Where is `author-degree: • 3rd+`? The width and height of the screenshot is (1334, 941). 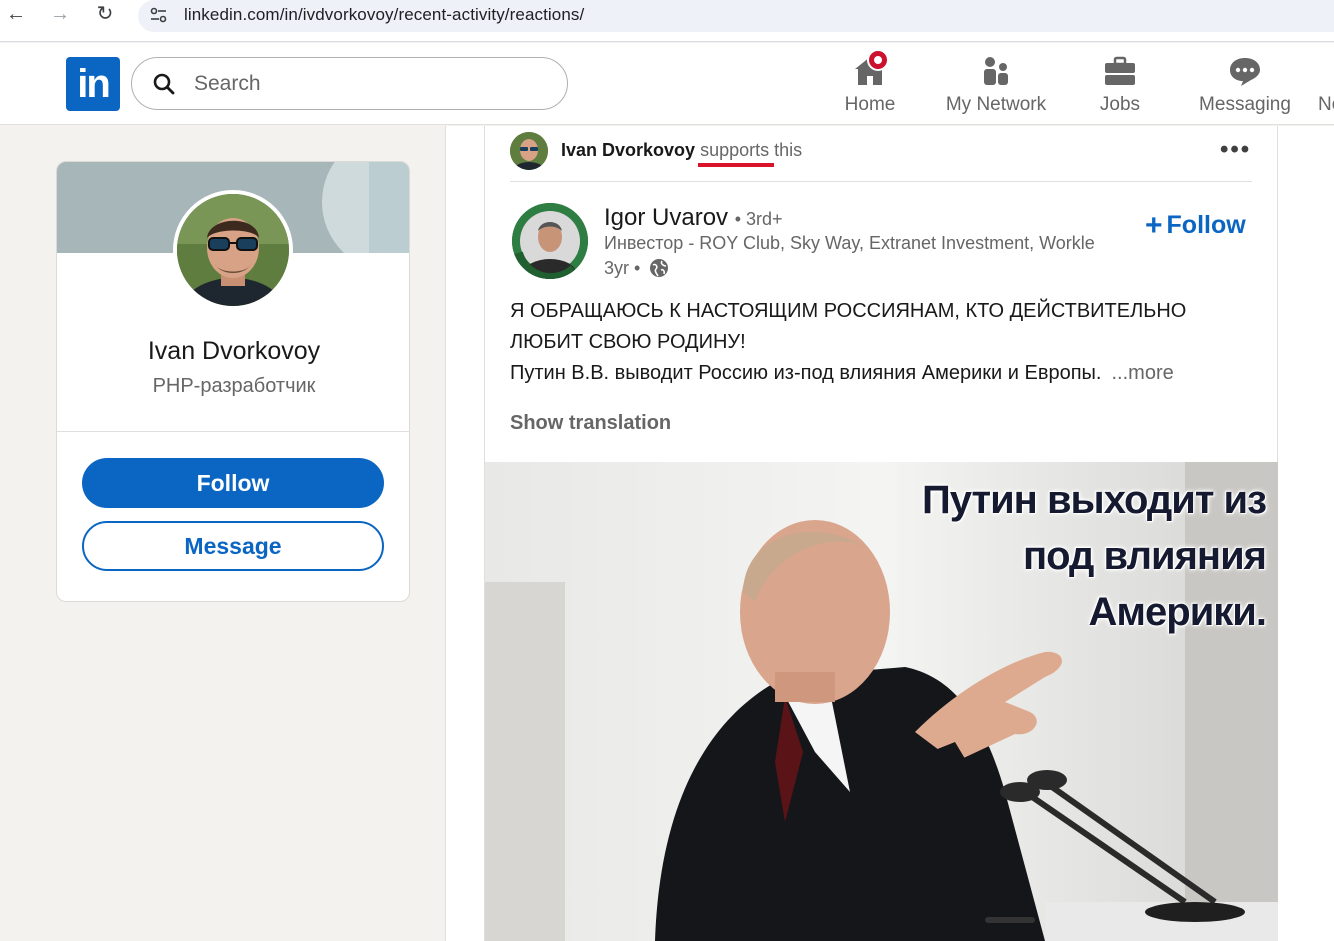 author-degree: • 3rd+ is located at coordinates (758, 219).